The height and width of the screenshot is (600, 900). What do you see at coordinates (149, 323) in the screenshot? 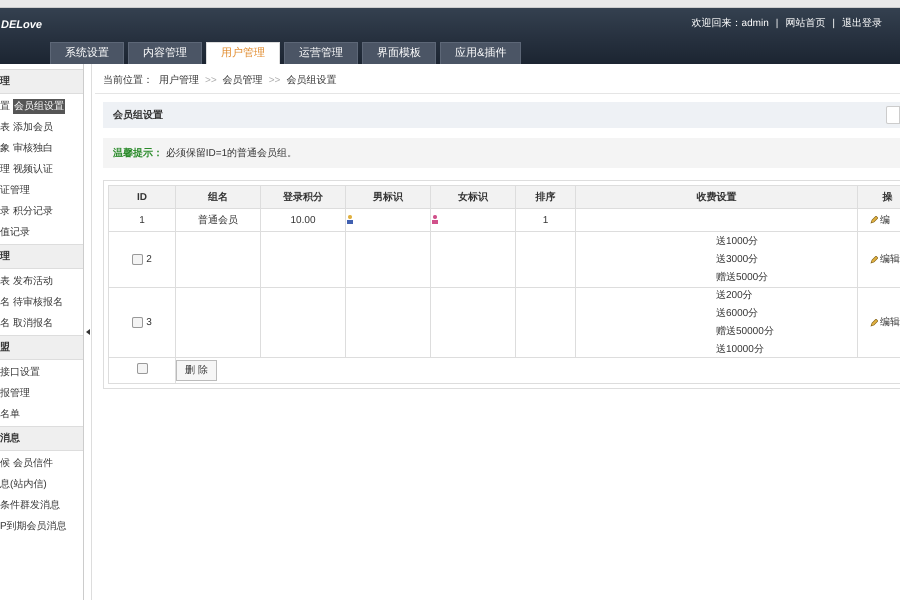
I see `id-cell-text: 3` at bounding box center [149, 323].